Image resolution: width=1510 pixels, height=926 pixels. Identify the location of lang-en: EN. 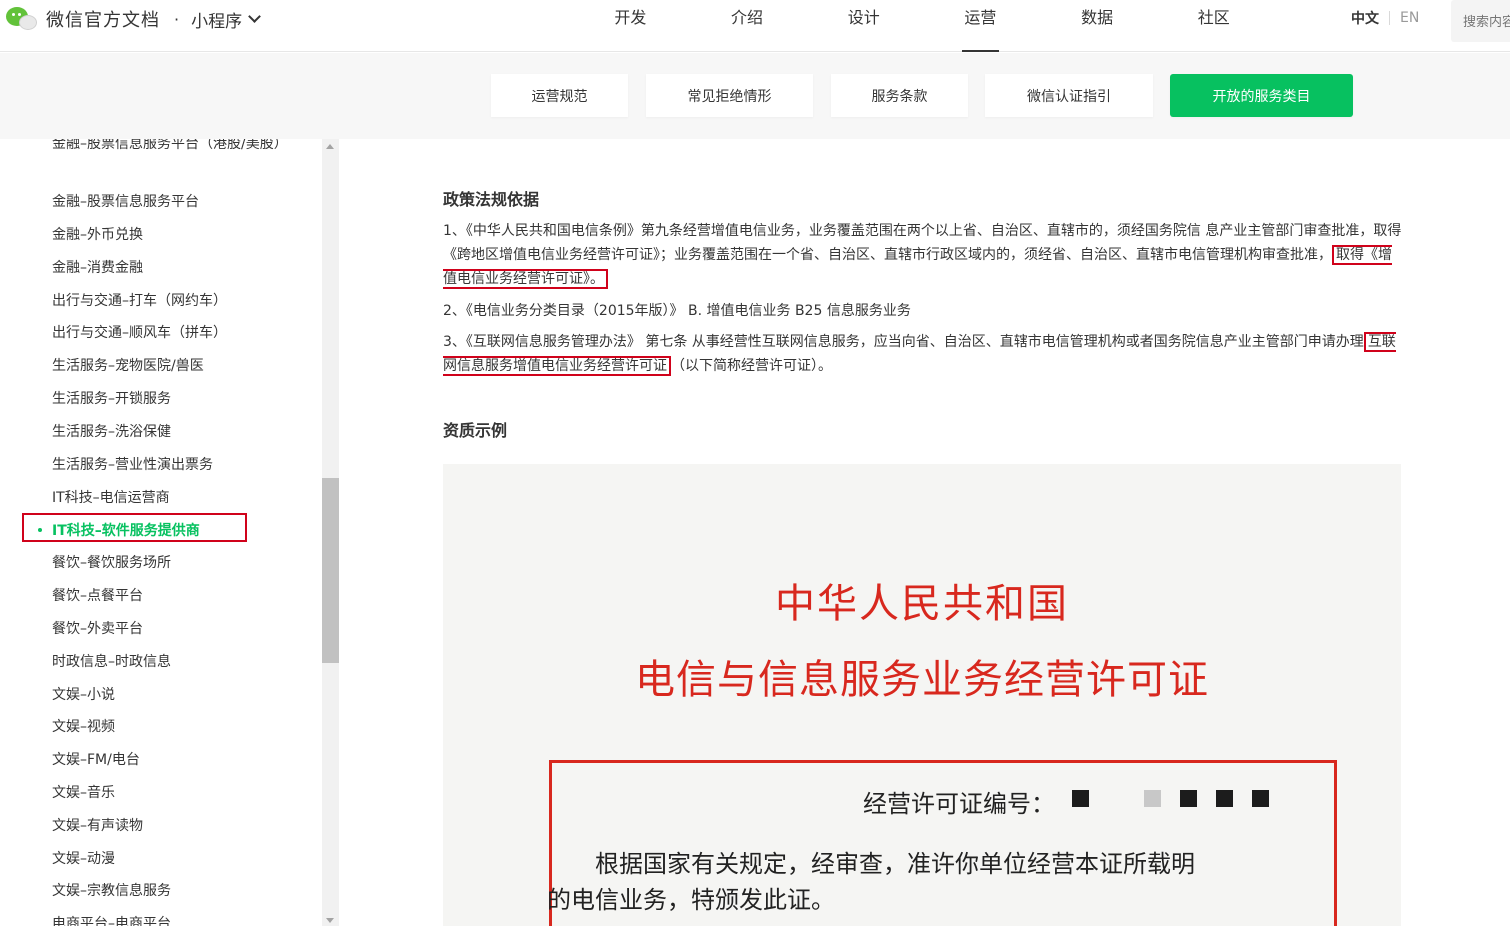
(1409, 18).